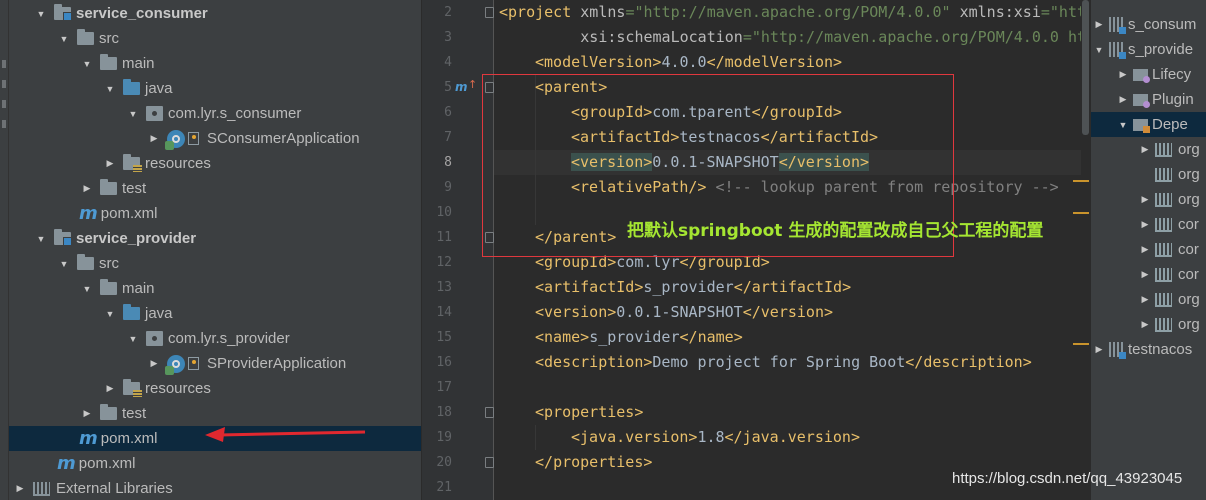  What do you see at coordinates (589, 412) in the screenshot?
I see `code-line: <properties>` at bounding box center [589, 412].